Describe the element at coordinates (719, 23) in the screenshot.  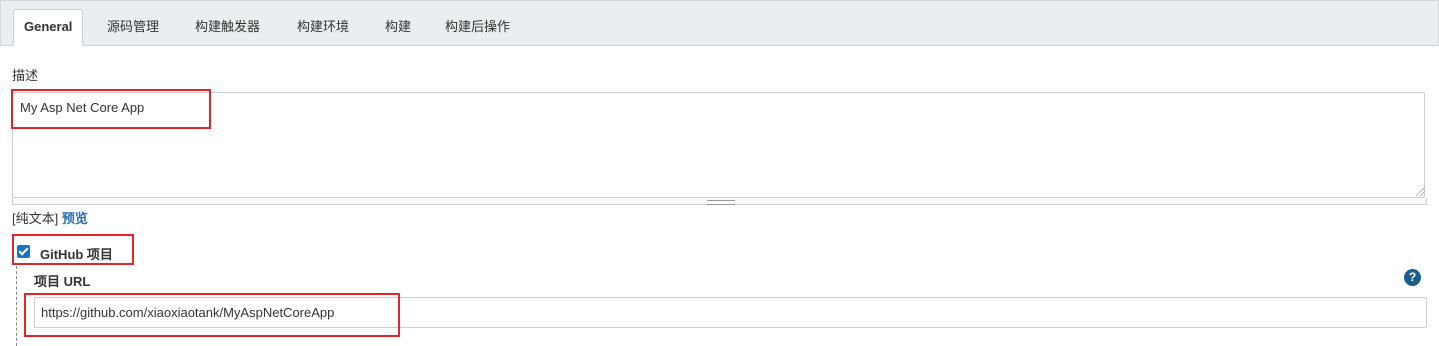
I see `tab-bar: General 源码管理 构建触发器 构建环境 构建 构建后操作` at that location.